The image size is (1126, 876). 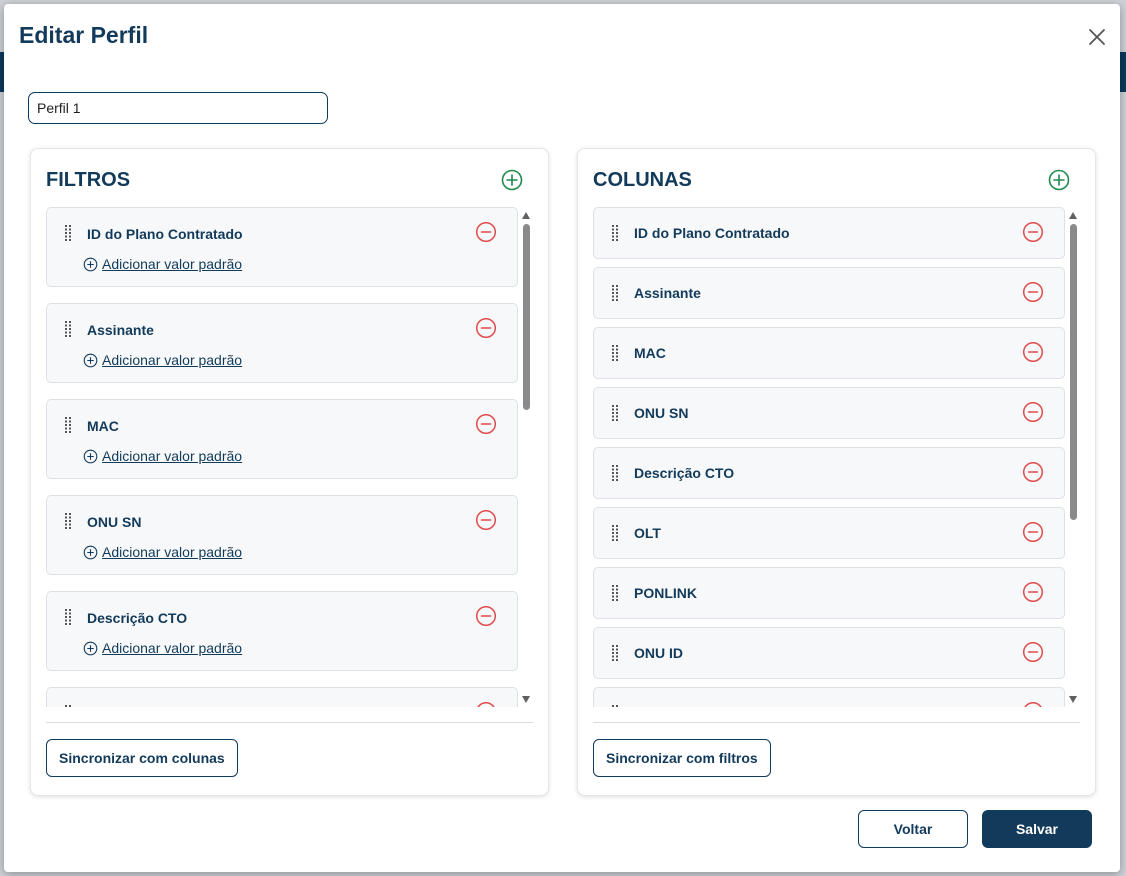 What do you see at coordinates (282, 631) in the screenshot?
I see `filter-item: Descrição CTO Adicionar valor padrão` at bounding box center [282, 631].